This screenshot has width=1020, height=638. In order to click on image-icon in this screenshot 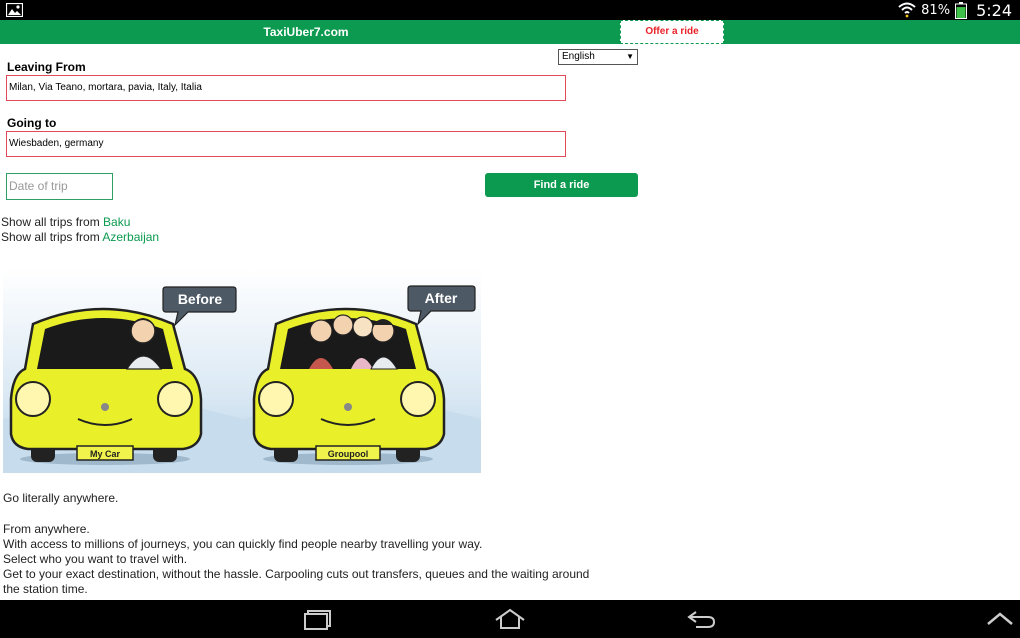, I will do `click(14, 10)`.